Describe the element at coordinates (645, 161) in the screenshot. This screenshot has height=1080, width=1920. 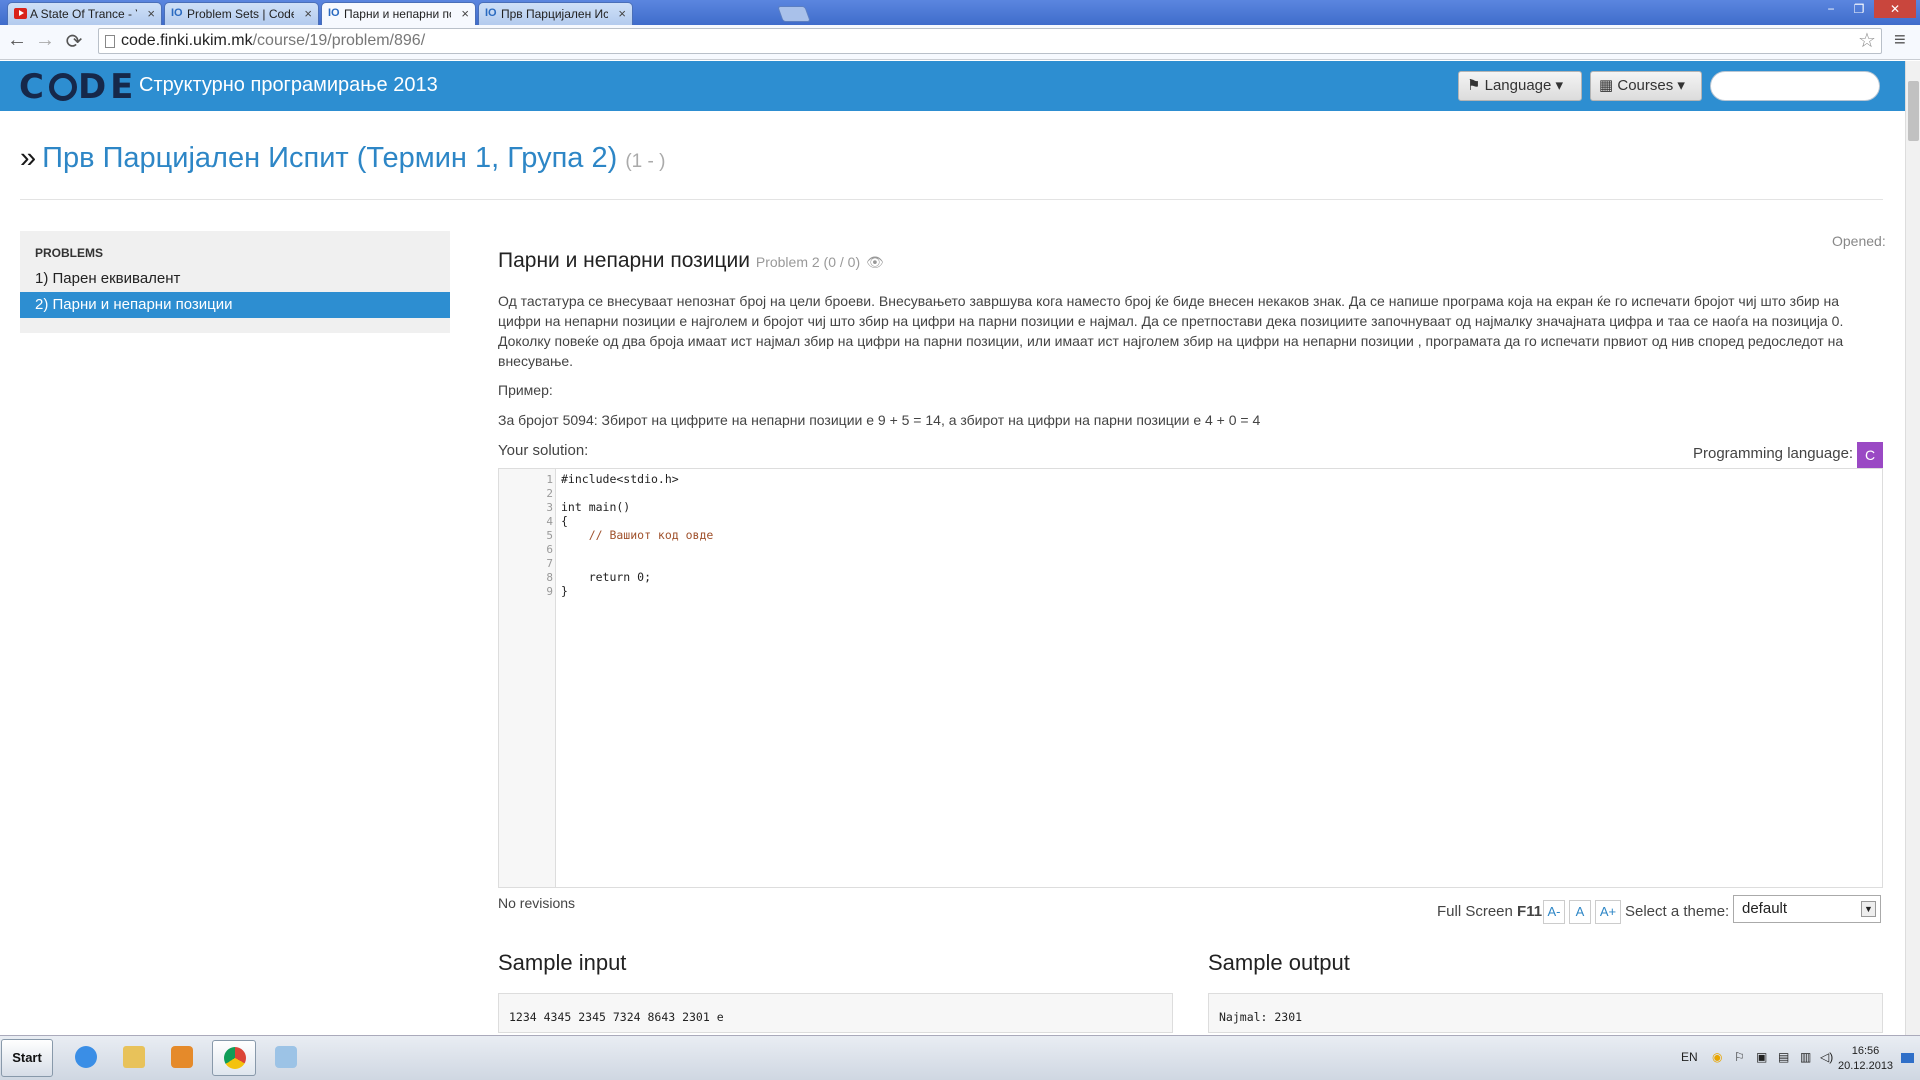
I see `exam-subtitle: (1 - )` at that location.